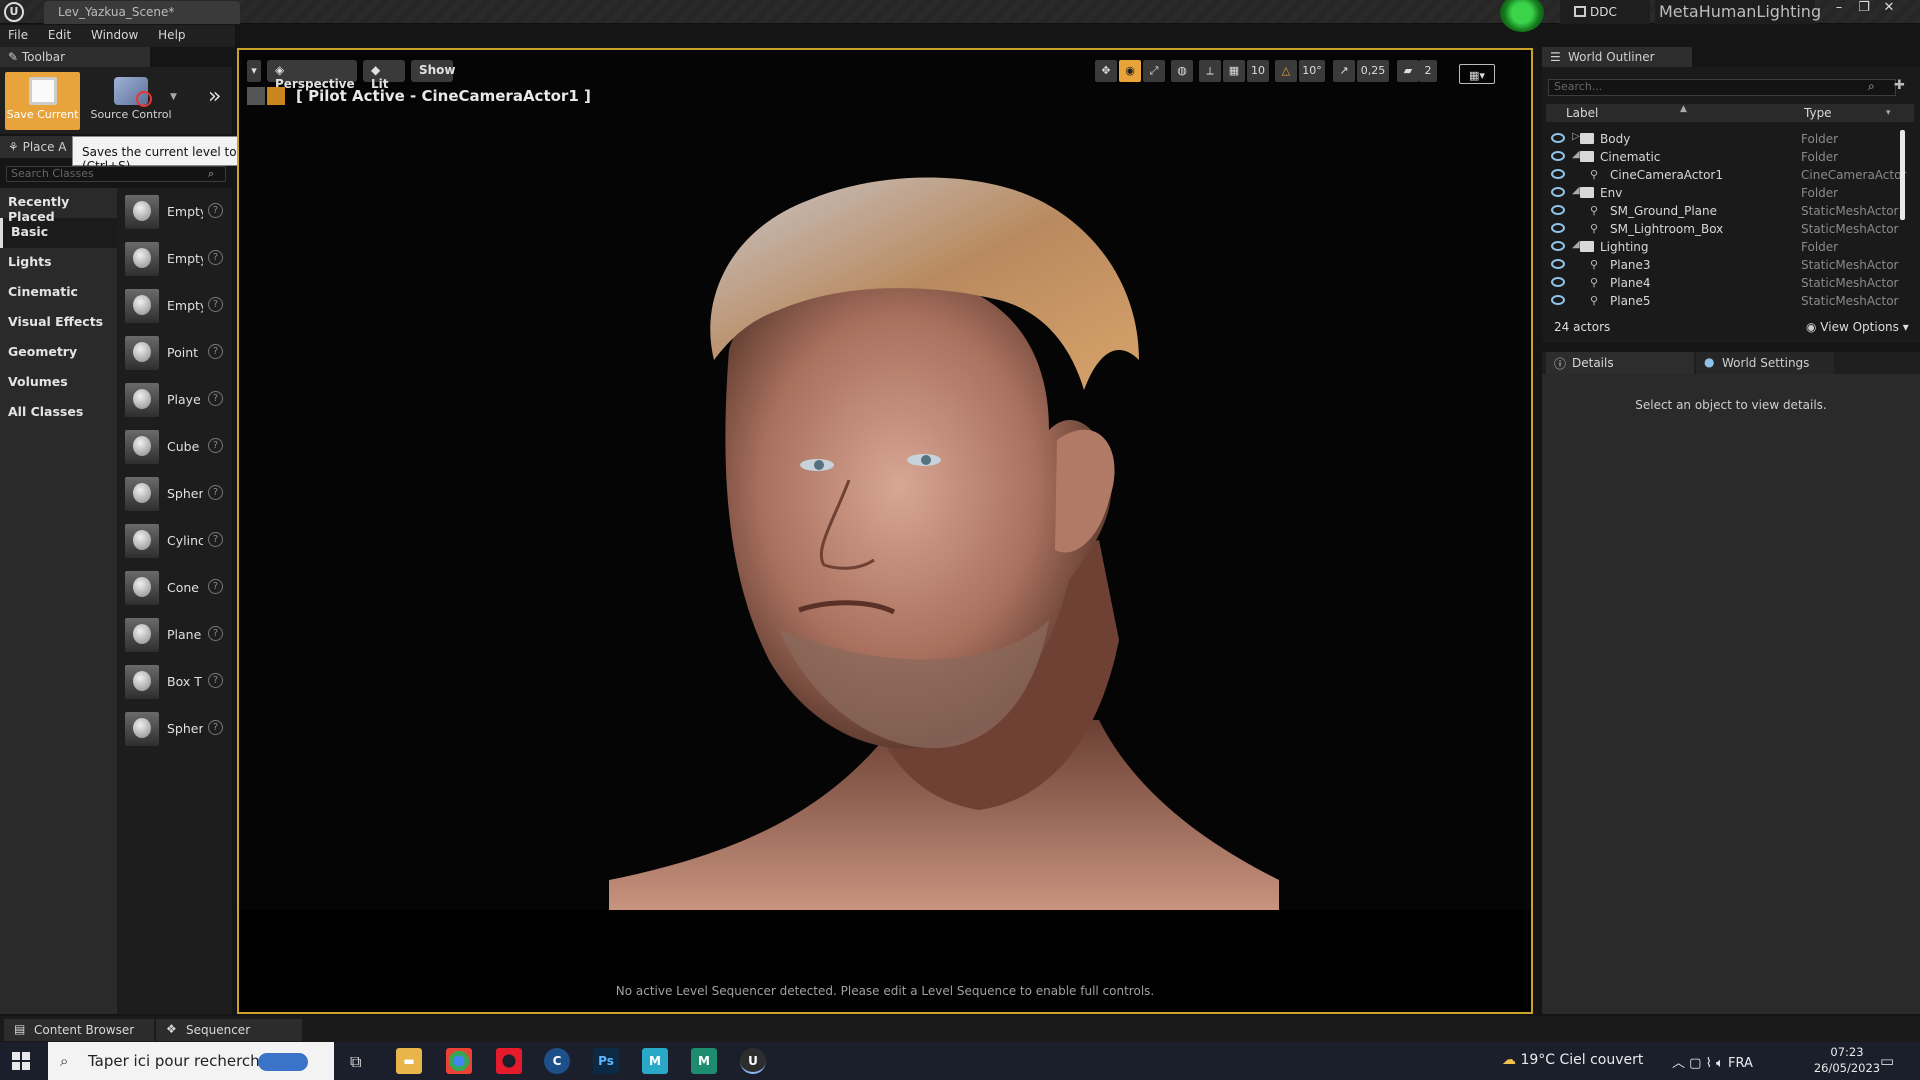 The width and height of the screenshot is (1920, 1080). I want to click on category-geometry: Geometry, so click(58, 353).